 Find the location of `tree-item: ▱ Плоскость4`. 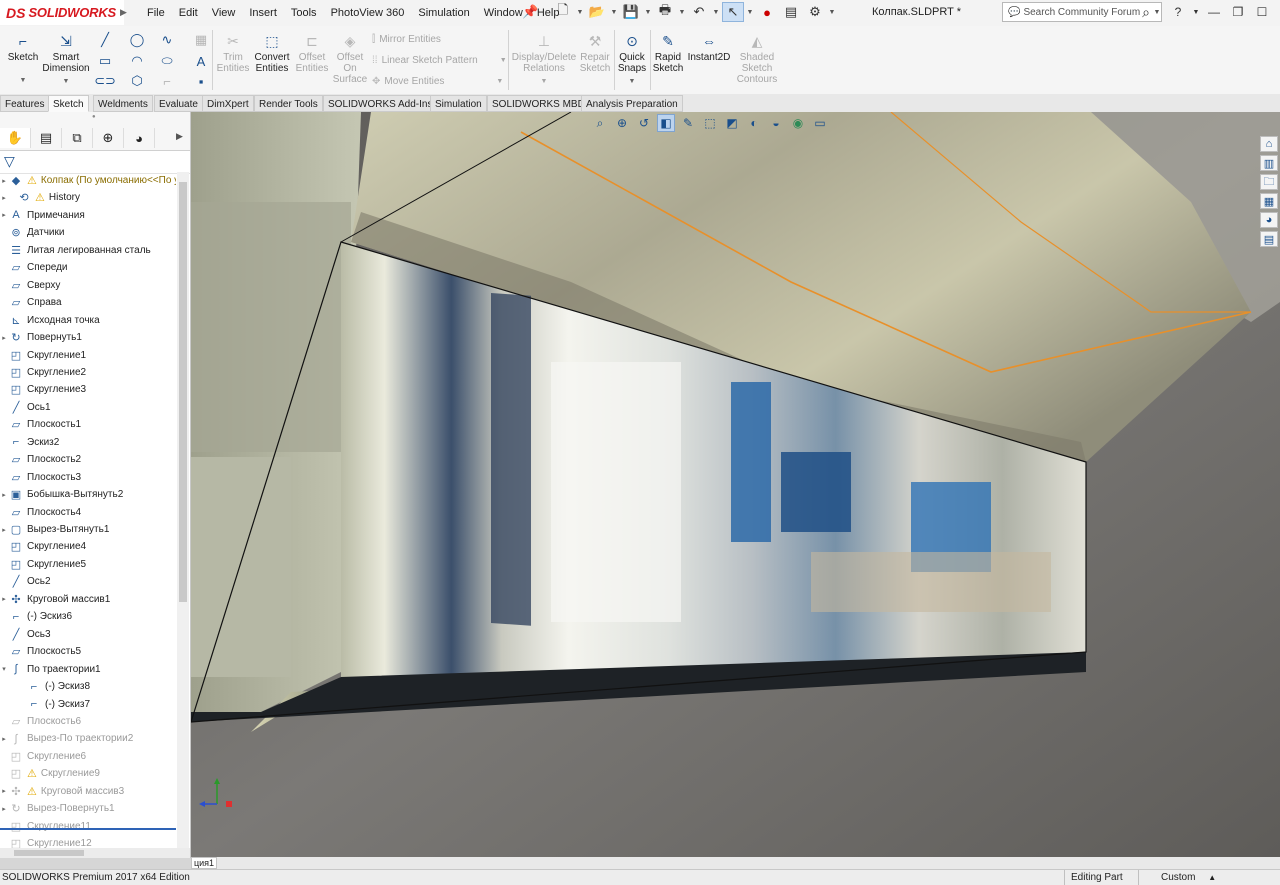

tree-item: ▱ Плоскость4 is located at coordinates (88, 512).